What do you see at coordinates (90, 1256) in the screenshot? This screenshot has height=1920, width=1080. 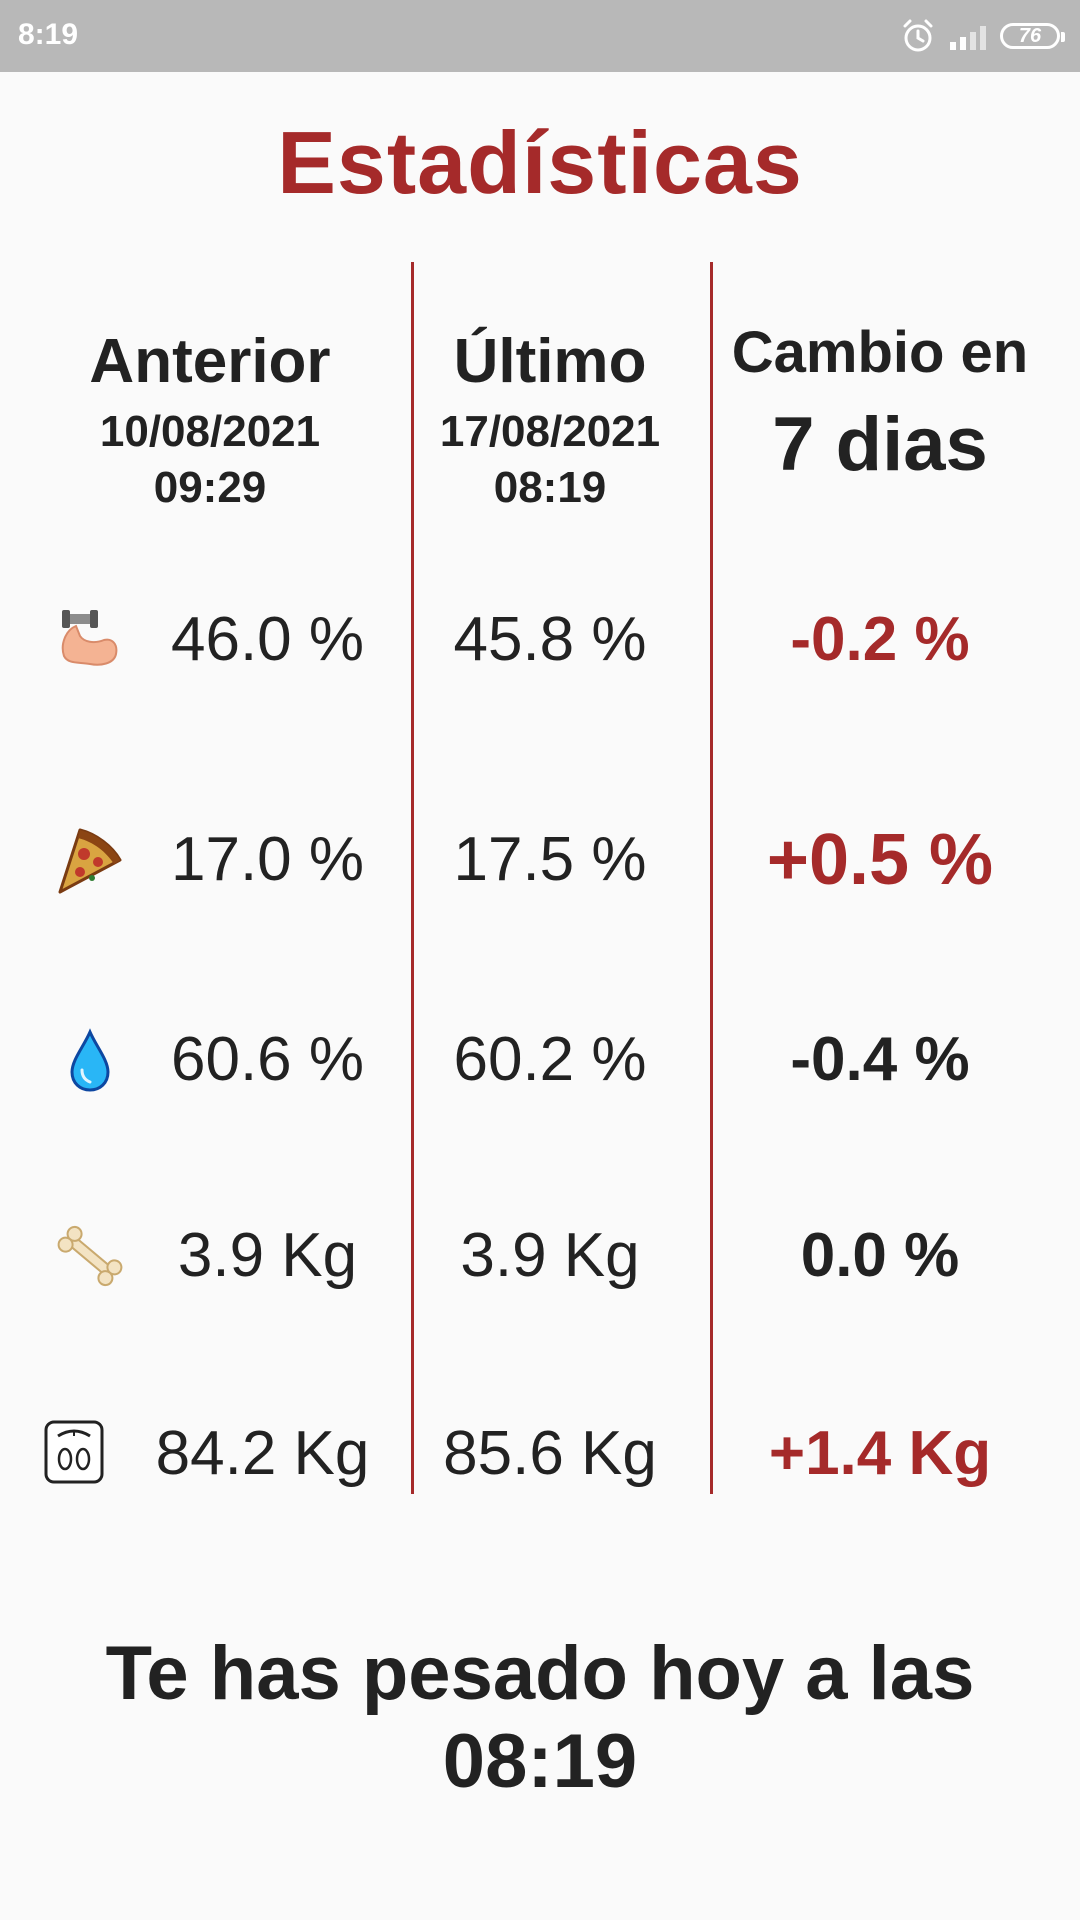 I see `bone-icon` at bounding box center [90, 1256].